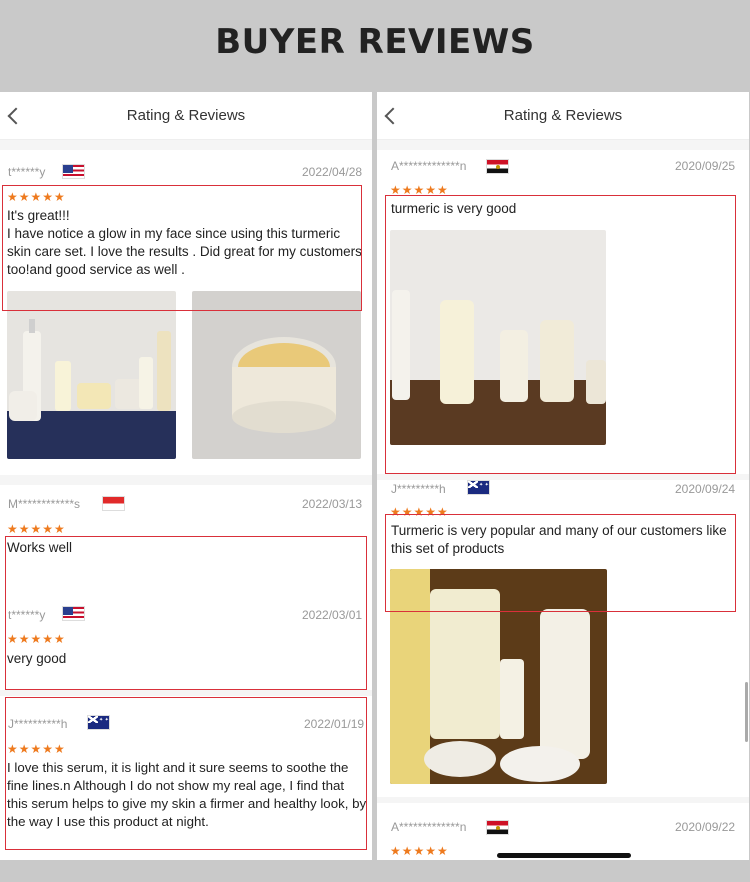  I want to click on review-author: M************s, so click(44, 504).